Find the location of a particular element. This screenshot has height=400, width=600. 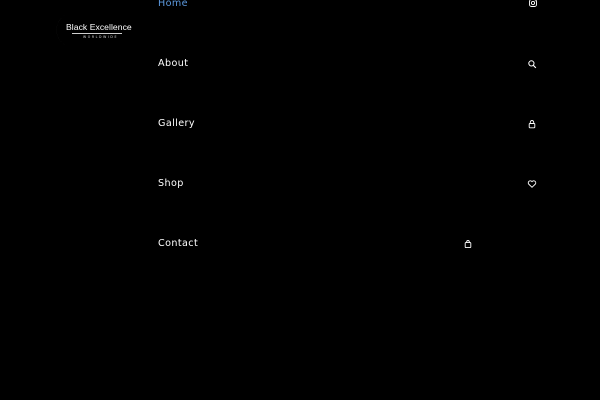

nav-item-about: About is located at coordinates (173, 64).